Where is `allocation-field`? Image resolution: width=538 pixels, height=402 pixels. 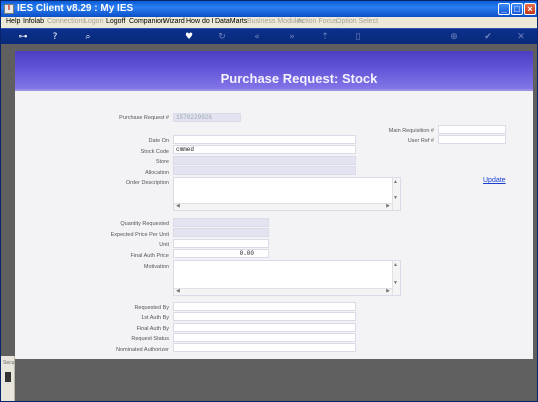 allocation-field is located at coordinates (264, 170).